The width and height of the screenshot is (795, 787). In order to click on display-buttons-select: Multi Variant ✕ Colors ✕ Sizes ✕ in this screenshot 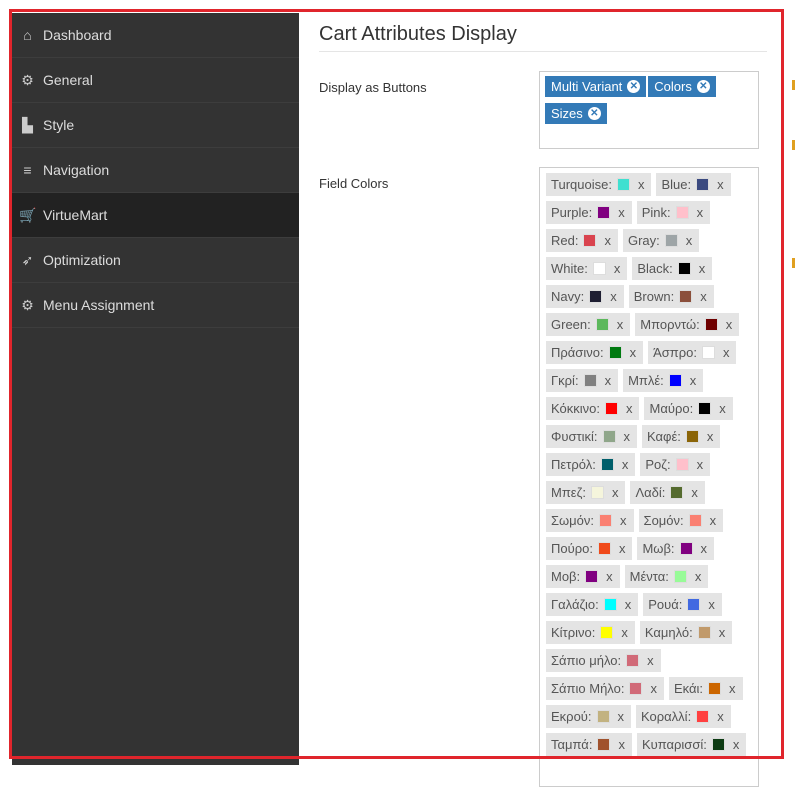, I will do `click(649, 110)`.